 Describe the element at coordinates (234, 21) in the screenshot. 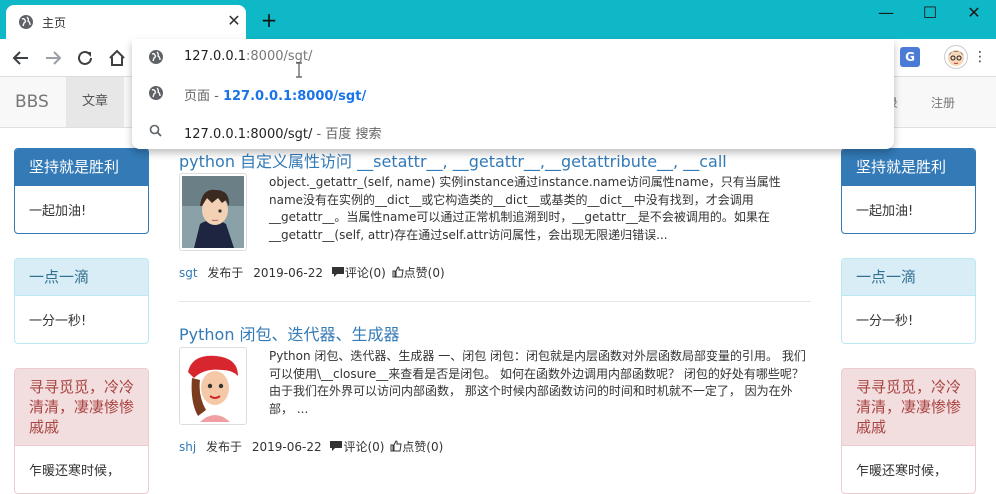

I see `tab-close-icon: ✕` at that location.